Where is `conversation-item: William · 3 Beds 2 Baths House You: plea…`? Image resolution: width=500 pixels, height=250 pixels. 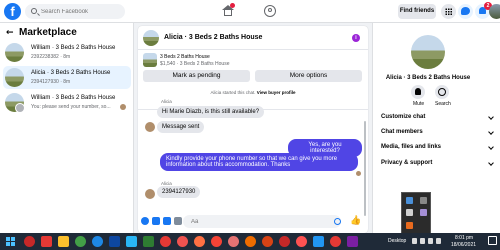
conversation-item: William · 3 Beds 2 Baths House You: plea… is located at coordinates (67, 102).